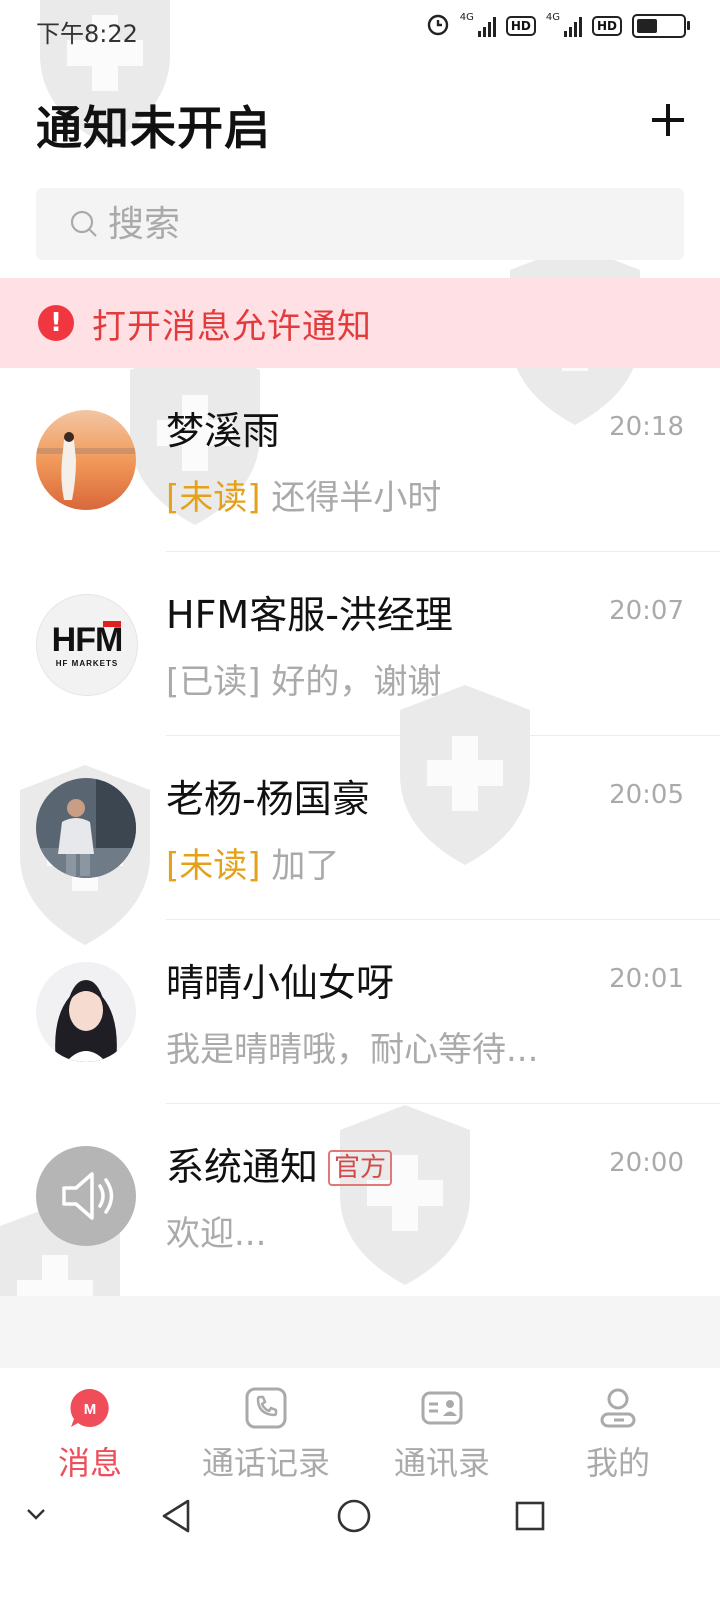 The height and width of the screenshot is (1604, 720). Describe the element at coordinates (356, 498) in the screenshot. I see `preview-text: 还得半小时` at that location.